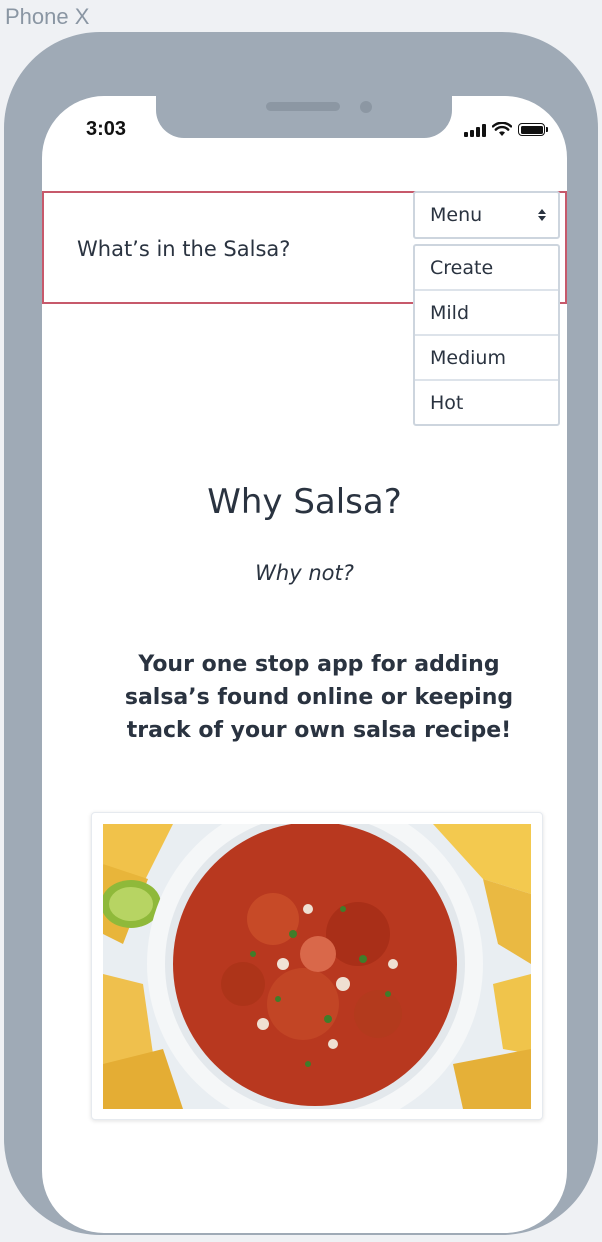  I want to click on menu-options-list: Create Mild Medium Hot, so click(486, 335).